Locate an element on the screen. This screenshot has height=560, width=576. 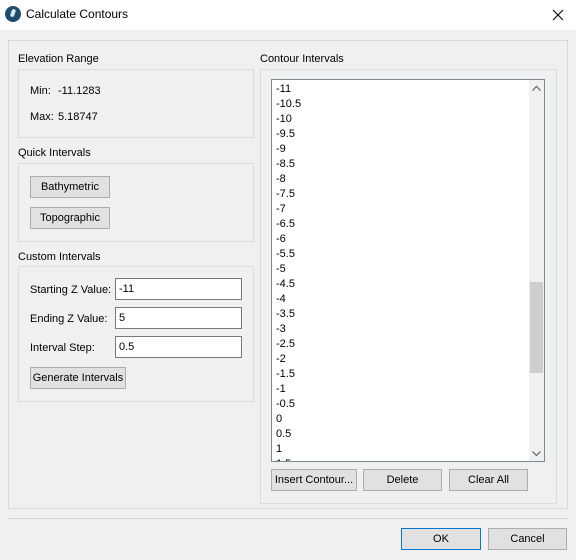
list-item: -3 is located at coordinates (288, 329).